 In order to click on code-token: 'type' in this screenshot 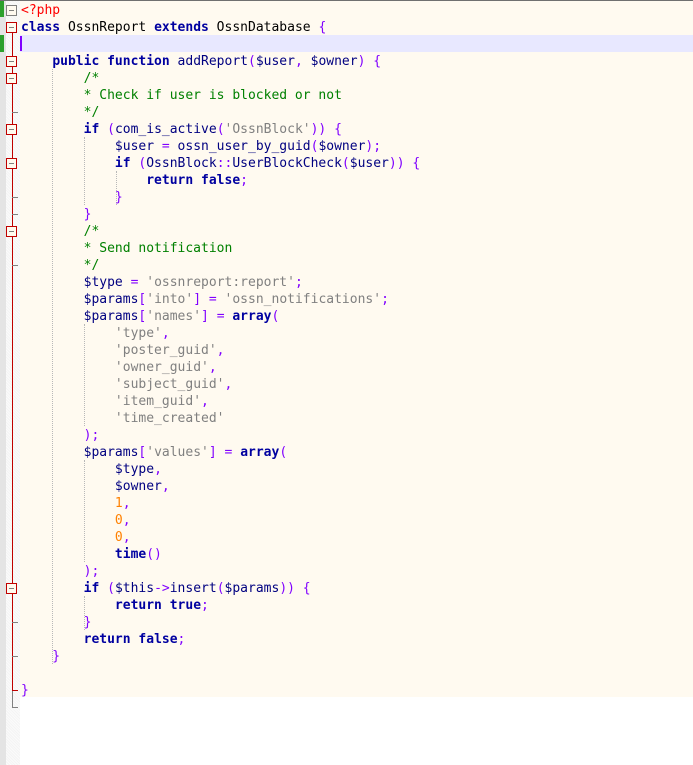, I will do `click(138, 333)`.